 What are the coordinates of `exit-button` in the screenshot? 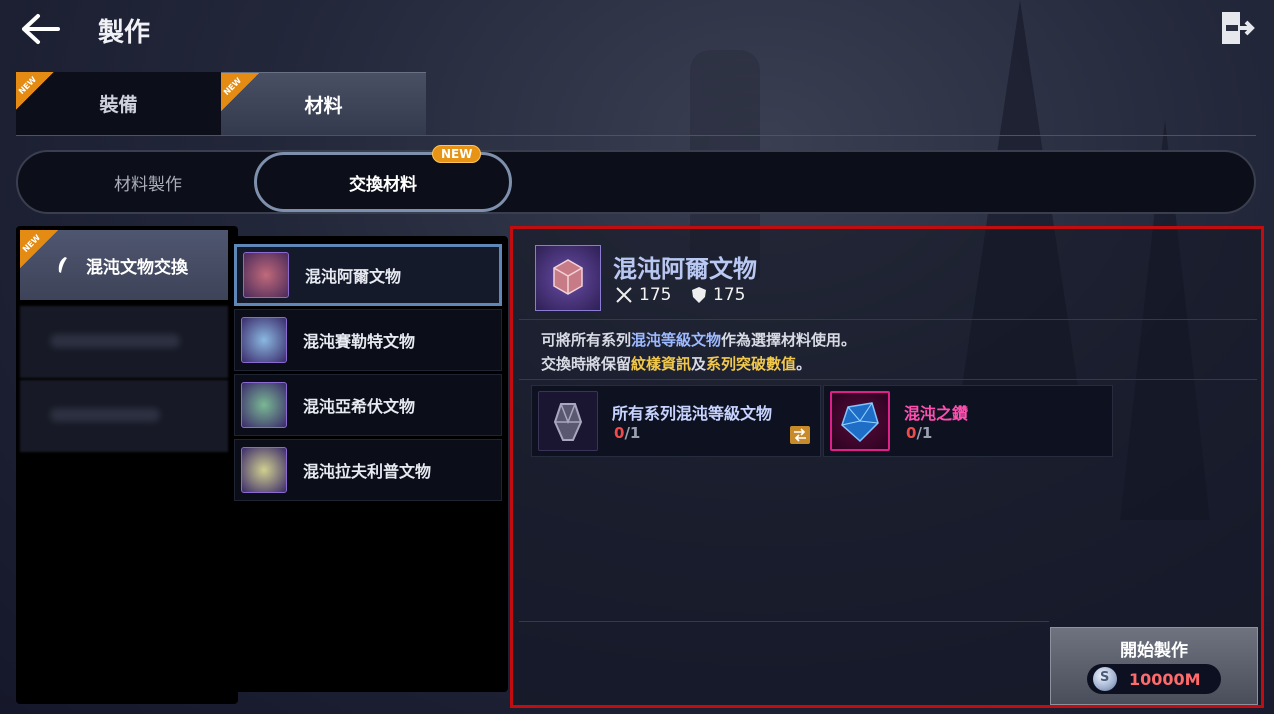 It's located at (1238, 28).